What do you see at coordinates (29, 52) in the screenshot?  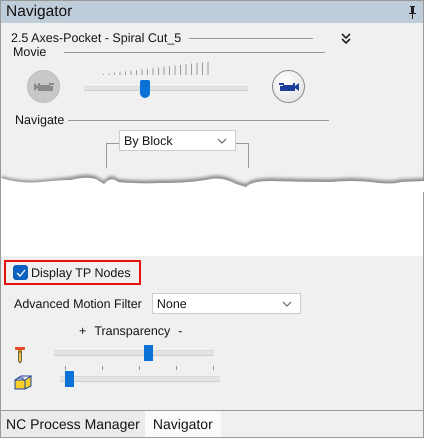 I see `movie-label: Movie` at bounding box center [29, 52].